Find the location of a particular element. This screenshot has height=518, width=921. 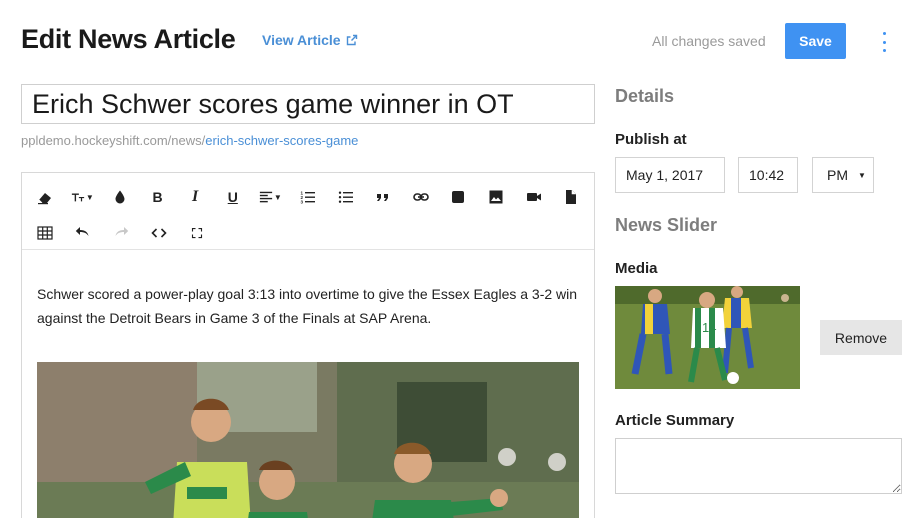

page-title: Edit News Article is located at coordinates (128, 39).